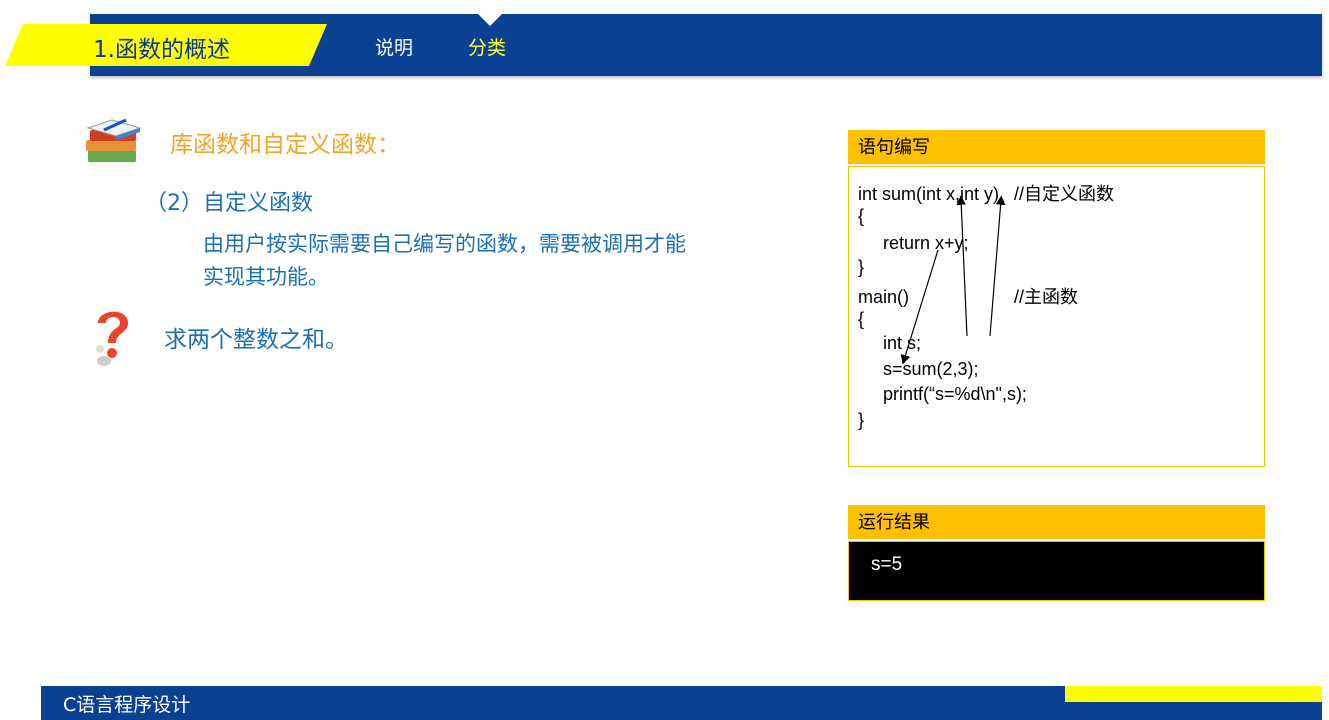 The height and width of the screenshot is (720, 1329). Describe the element at coordinates (112, 338) in the screenshot. I see `question-mark-icon` at that location.